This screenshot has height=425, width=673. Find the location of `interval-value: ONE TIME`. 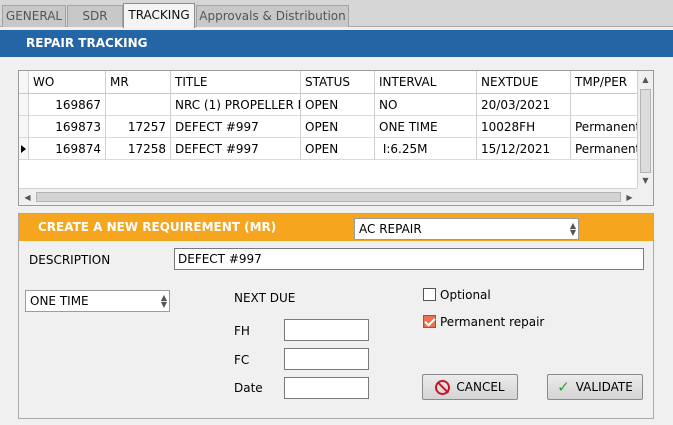

interval-value: ONE TIME is located at coordinates (59, 301).